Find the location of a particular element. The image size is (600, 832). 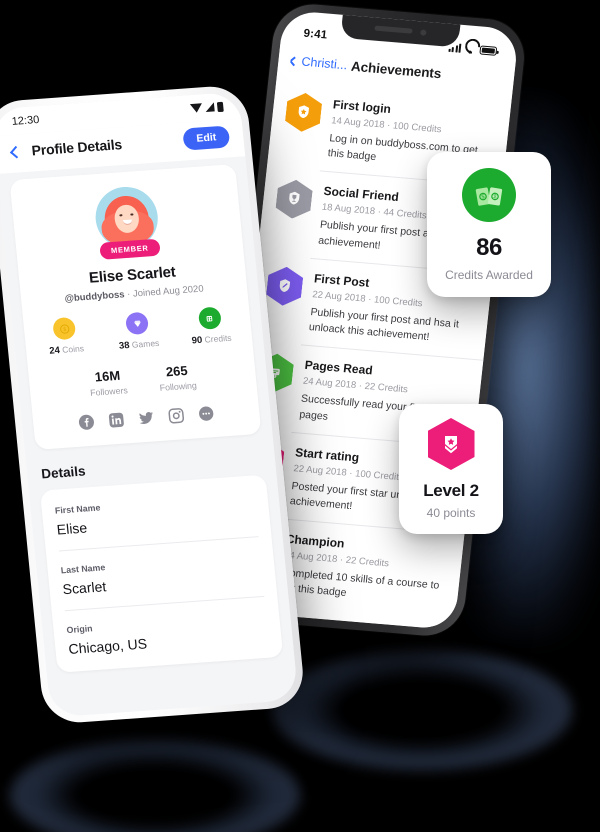

wifi-icon is located at coordinates (470, 49).